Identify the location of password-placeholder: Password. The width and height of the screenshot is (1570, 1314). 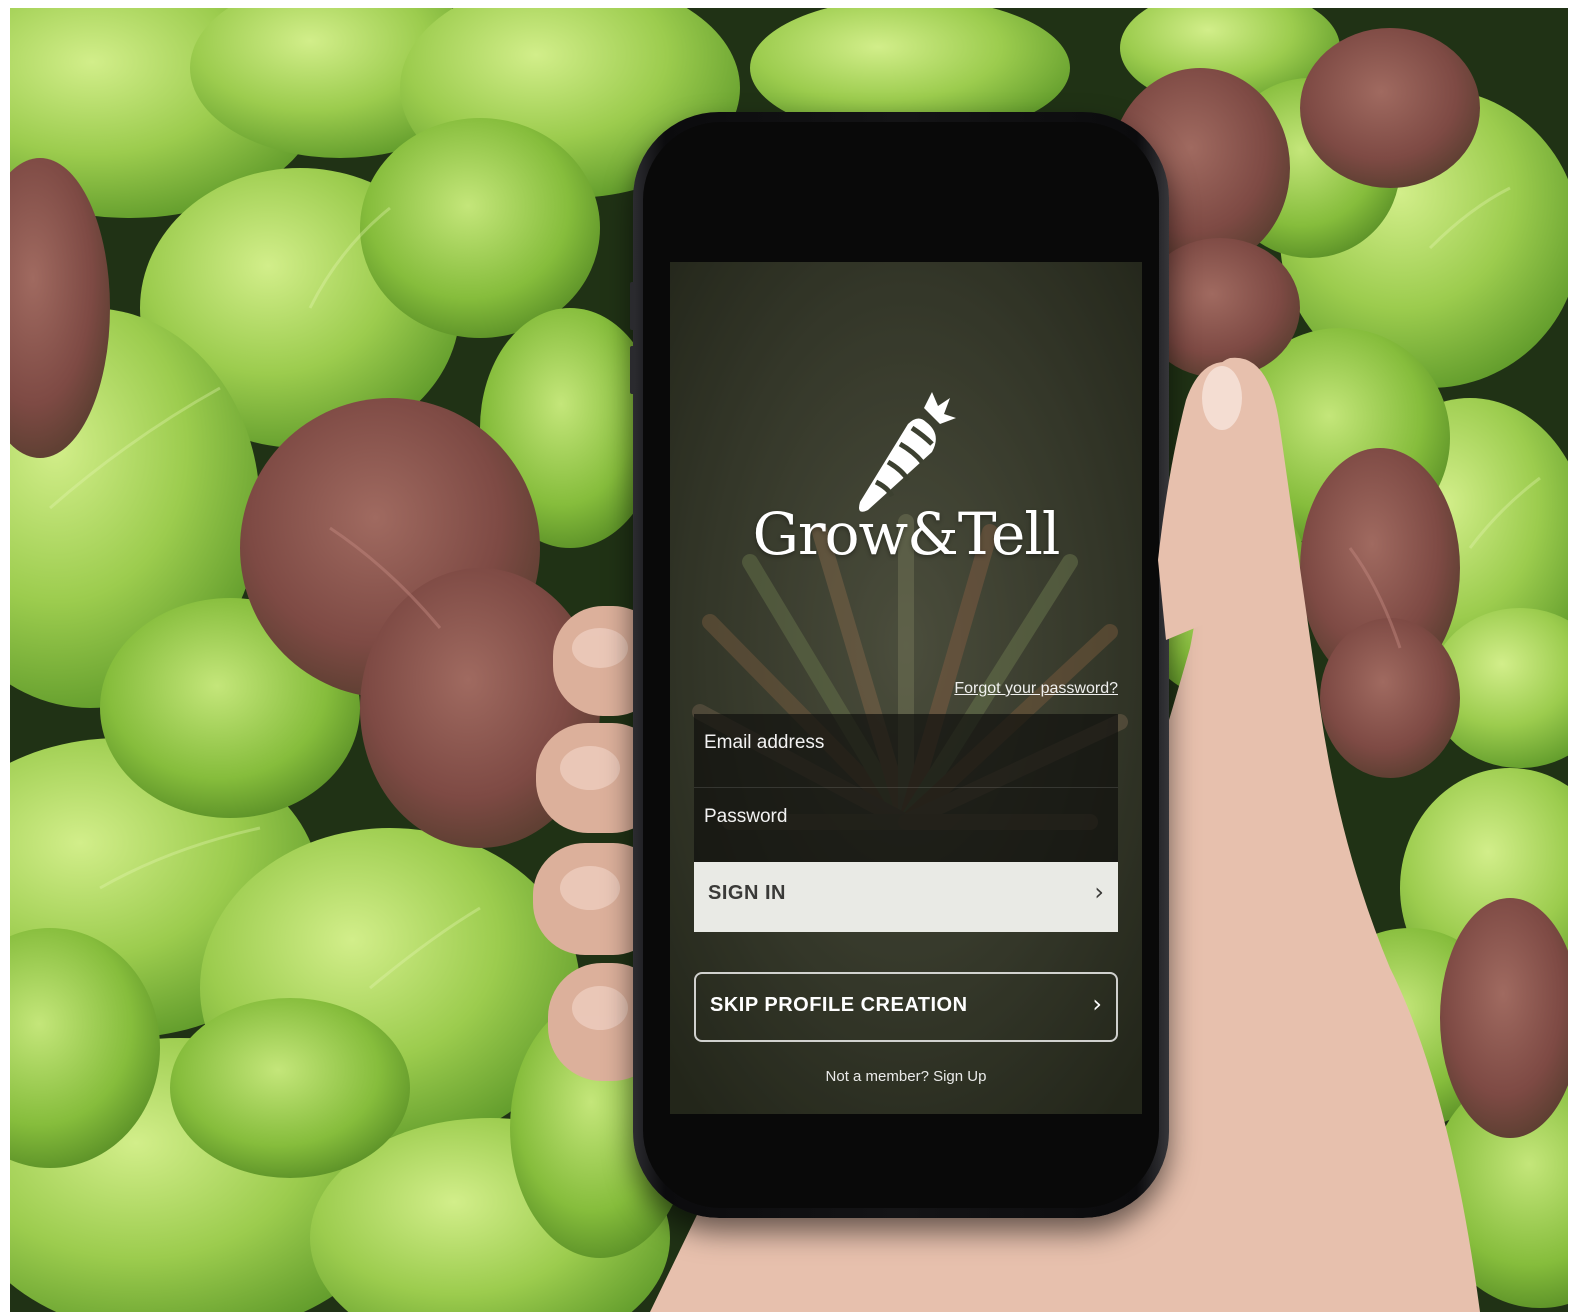
(746, 816).